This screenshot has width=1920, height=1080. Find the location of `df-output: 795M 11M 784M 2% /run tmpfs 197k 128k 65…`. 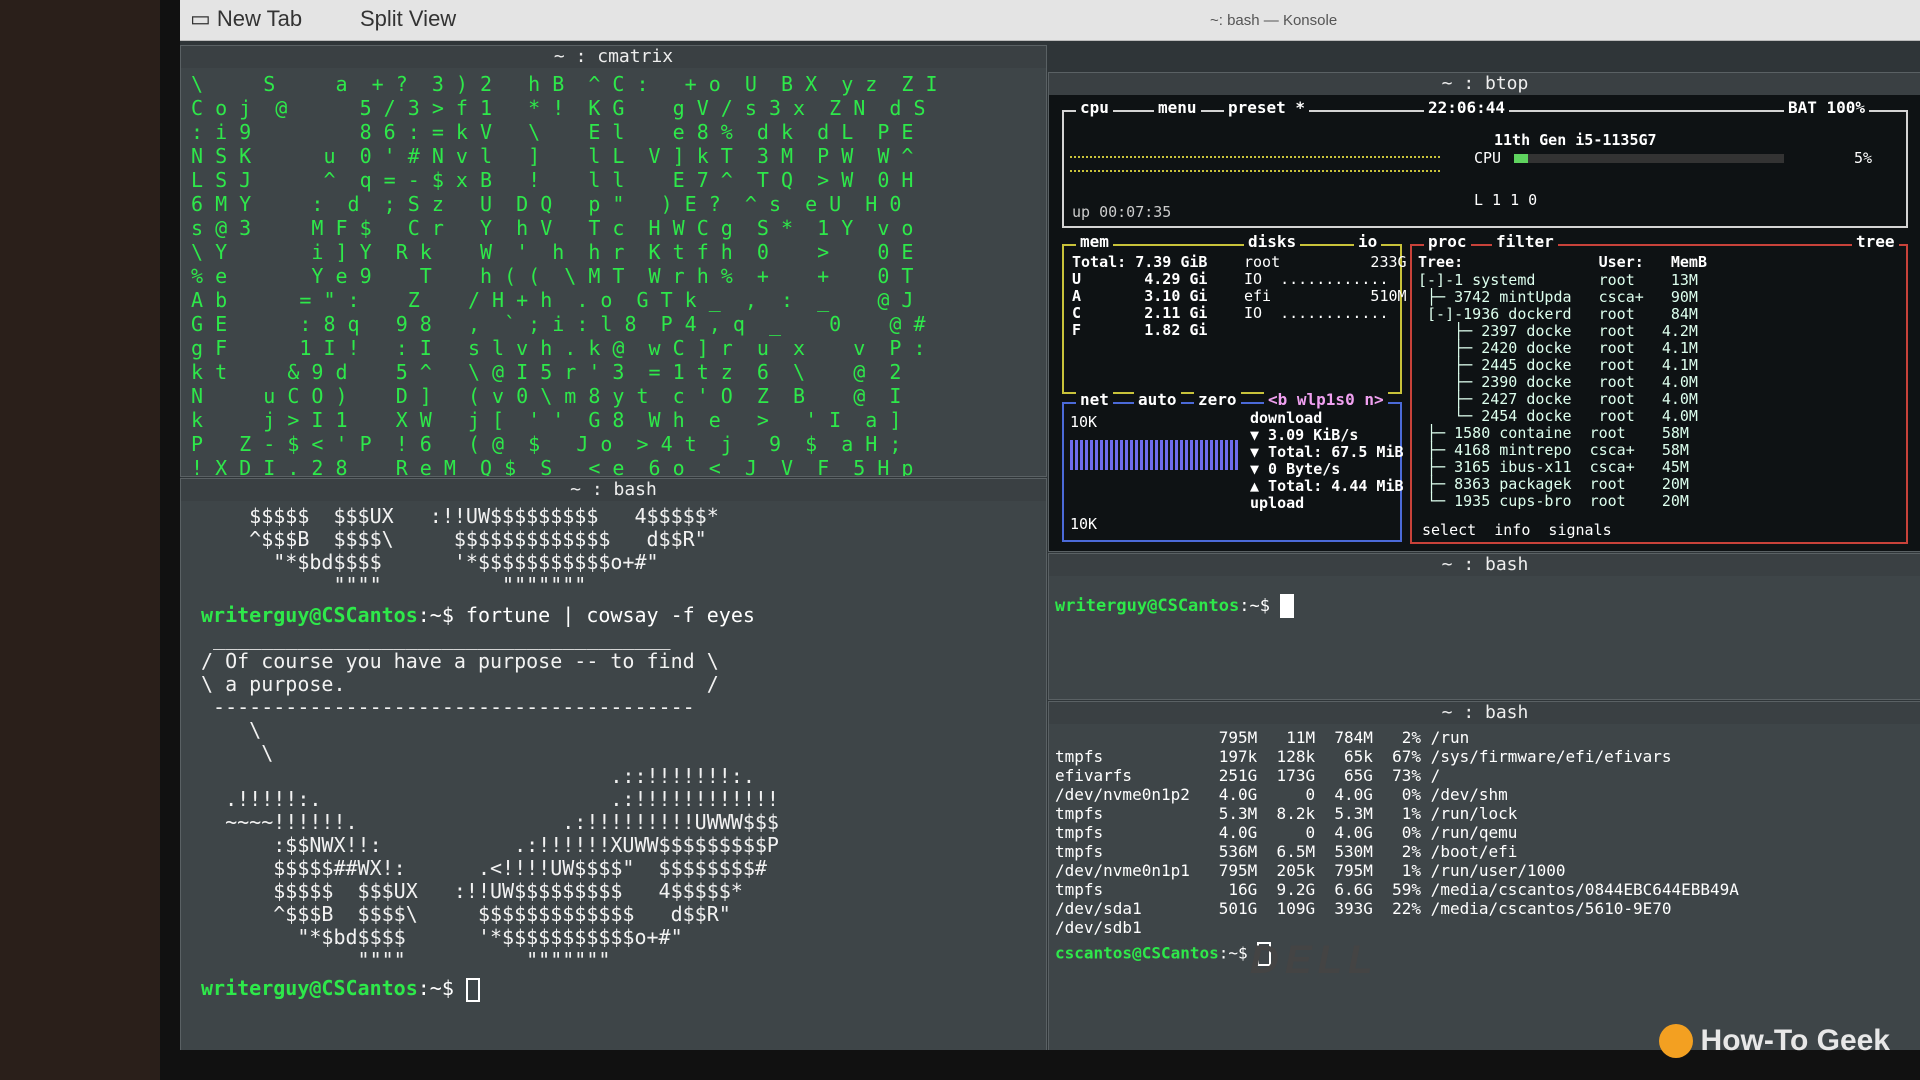

df-output: 795M 11M 784M 2% /run tmpfs 197k 128k 65… is located at coordinates (1397, 832).